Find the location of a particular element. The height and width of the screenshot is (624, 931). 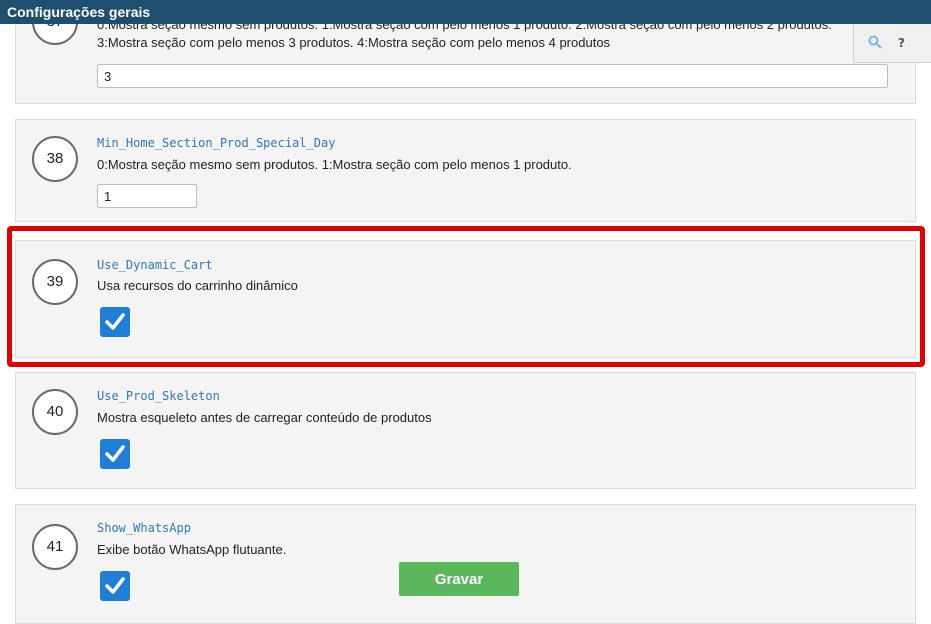

setting-number: 38 is located at coordinates (55, 159).